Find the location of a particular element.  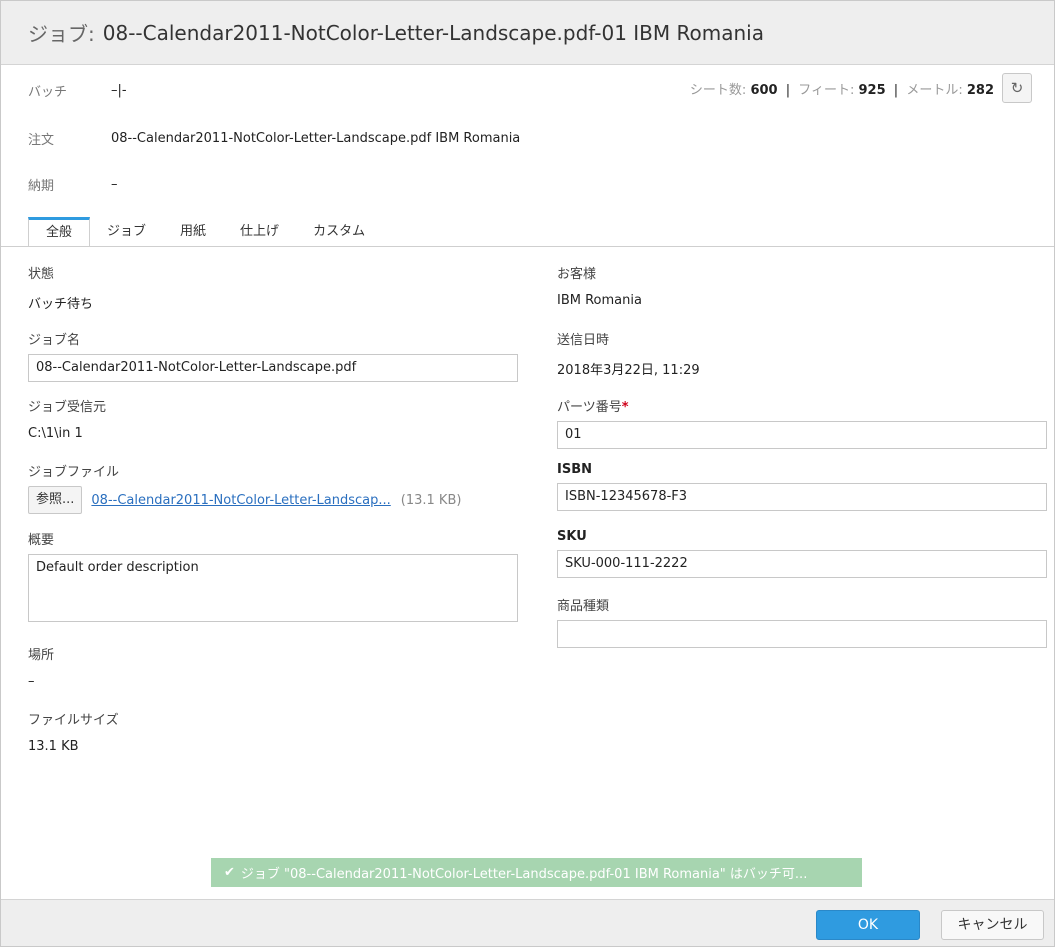

dialog-footer: OK キャンセル is located at coordinates (527, 922).